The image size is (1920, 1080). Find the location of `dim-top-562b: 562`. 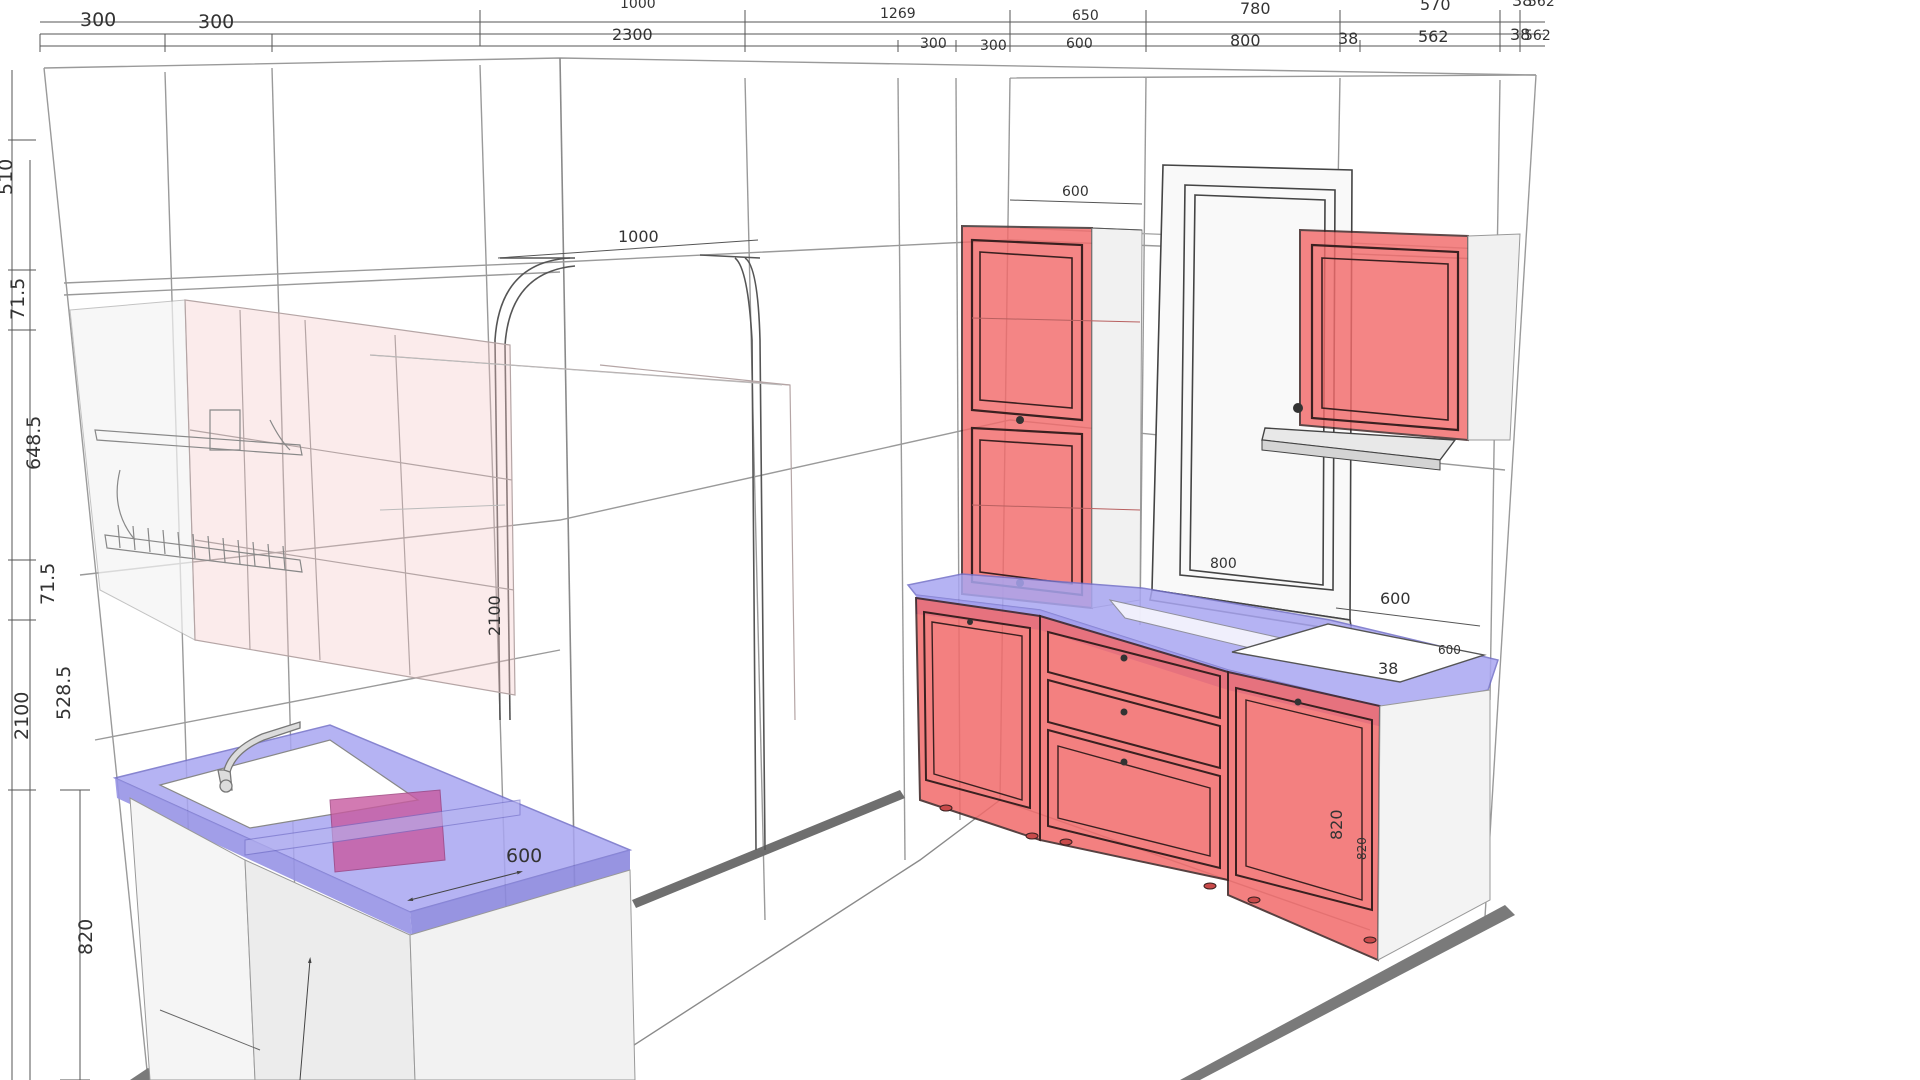

dim-top-562b: 562 is located at coordinates (1433, 36).